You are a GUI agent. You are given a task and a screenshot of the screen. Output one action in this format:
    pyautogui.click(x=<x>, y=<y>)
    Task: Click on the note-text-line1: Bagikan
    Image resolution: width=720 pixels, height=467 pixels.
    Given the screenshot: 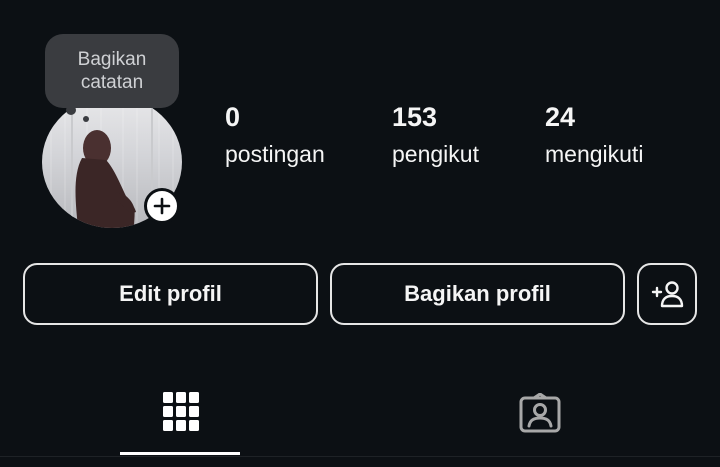 What is the action you would take?
    pyautogui.click(x=112, y=59)
    